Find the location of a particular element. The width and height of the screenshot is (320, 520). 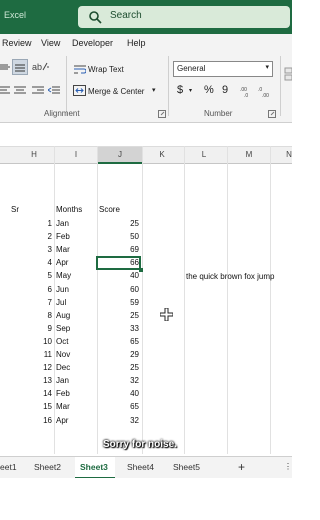

column-header-h: H is located at coordinates (34, 154).